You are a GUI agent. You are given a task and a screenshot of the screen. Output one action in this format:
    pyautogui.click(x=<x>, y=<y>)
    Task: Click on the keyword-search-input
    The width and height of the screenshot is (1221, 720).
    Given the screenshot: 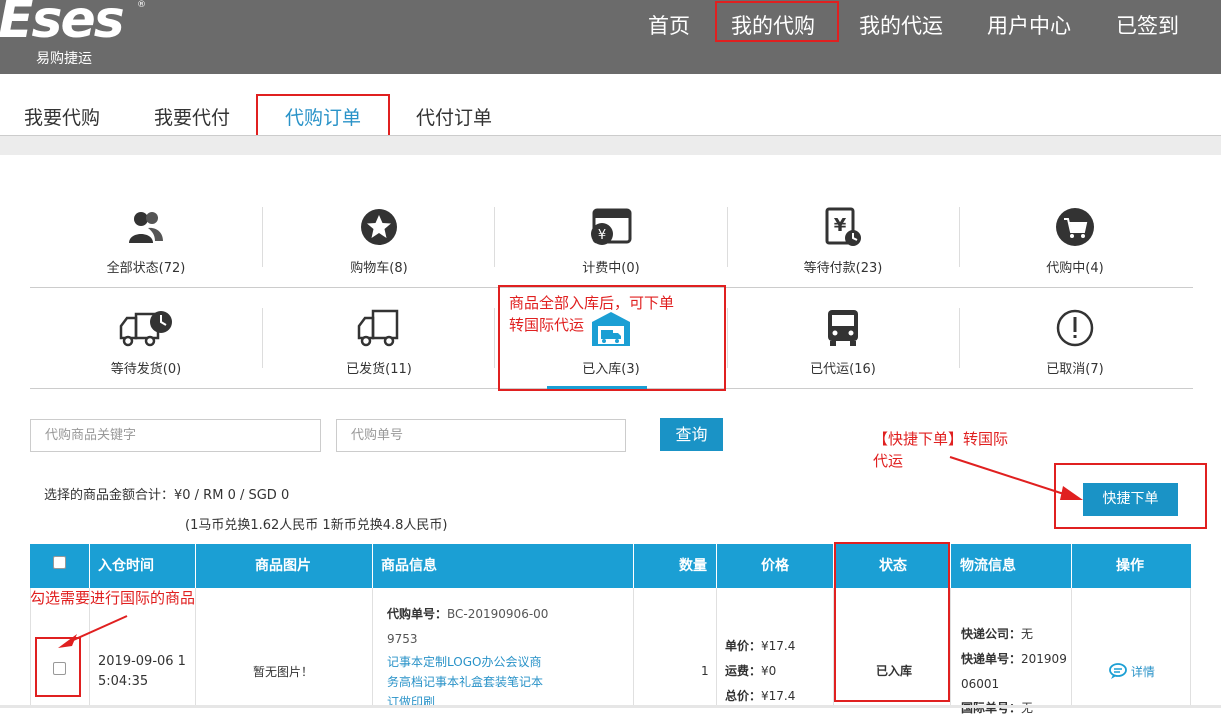 What is the action you would take?
    pyautogui.click(x=175, y=435)
    